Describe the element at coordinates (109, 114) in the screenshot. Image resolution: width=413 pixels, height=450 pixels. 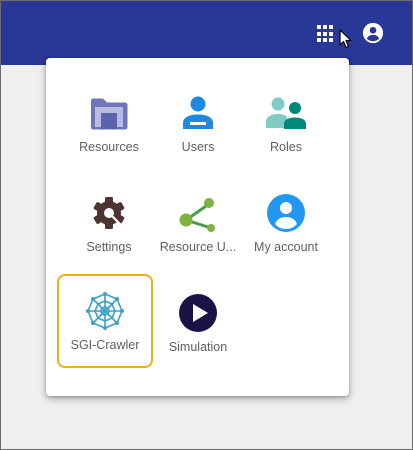
I see `folder-icon` at that location.